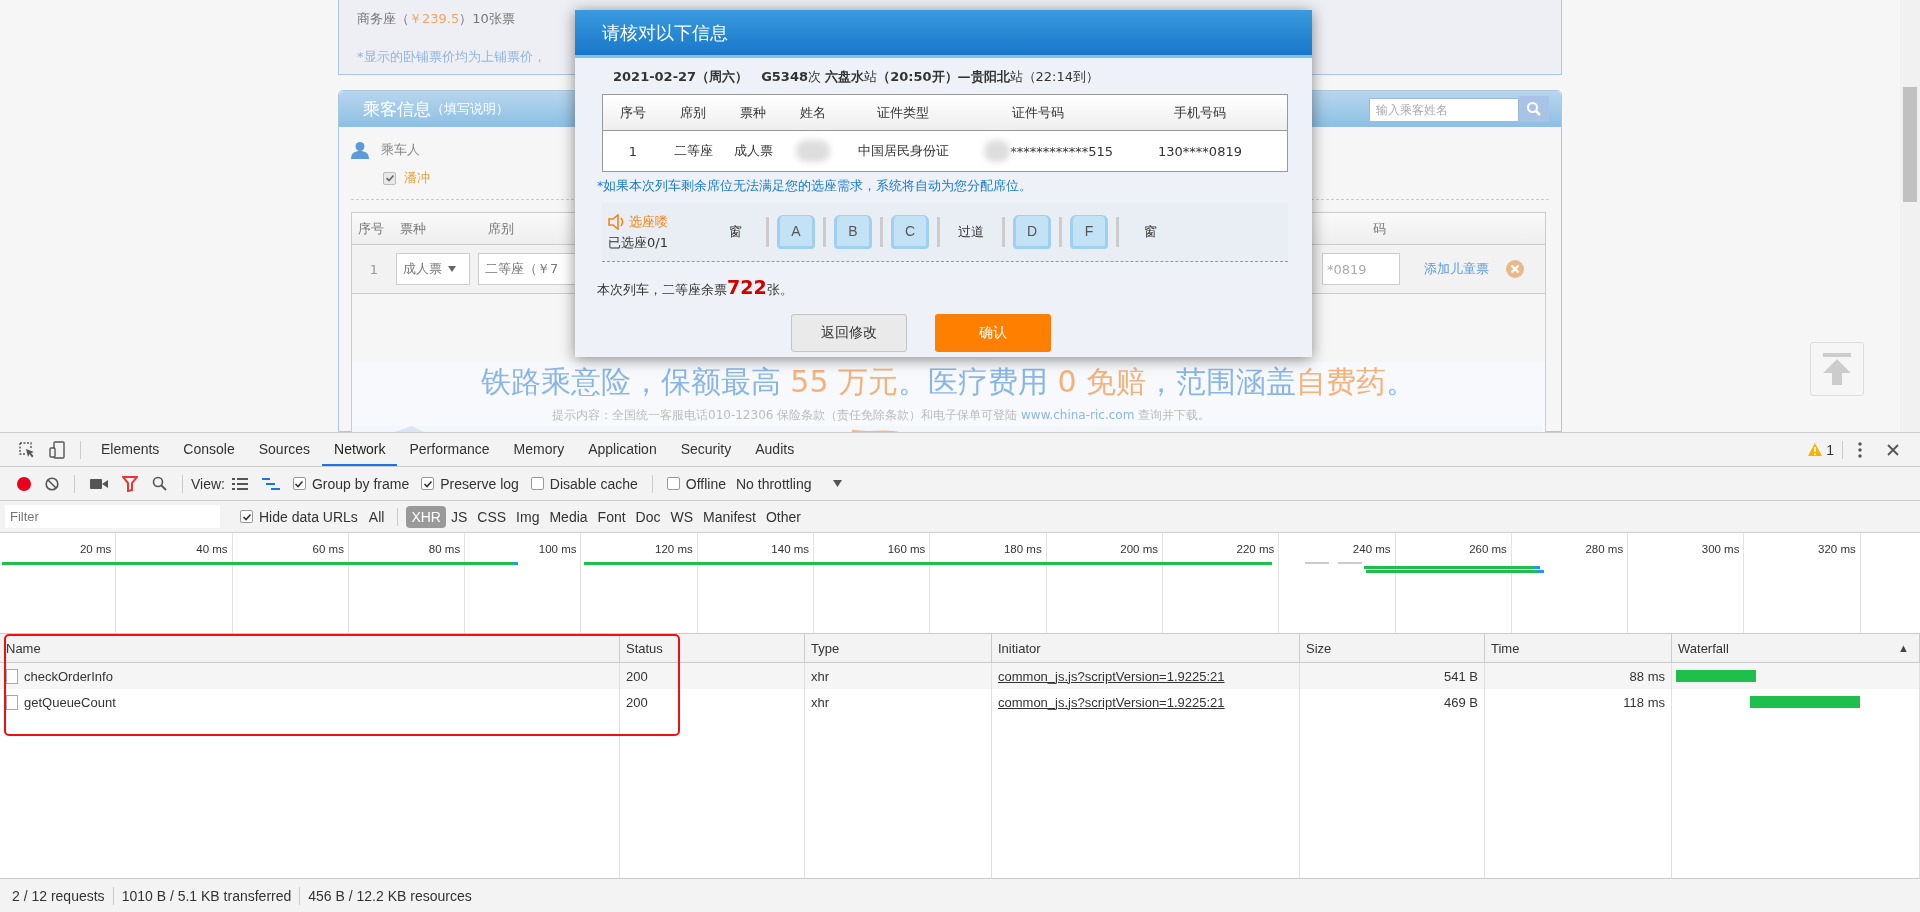 The height and width of the screenshot is (912, 1920). I want to click on column-header: Size, so click(1319, 648).